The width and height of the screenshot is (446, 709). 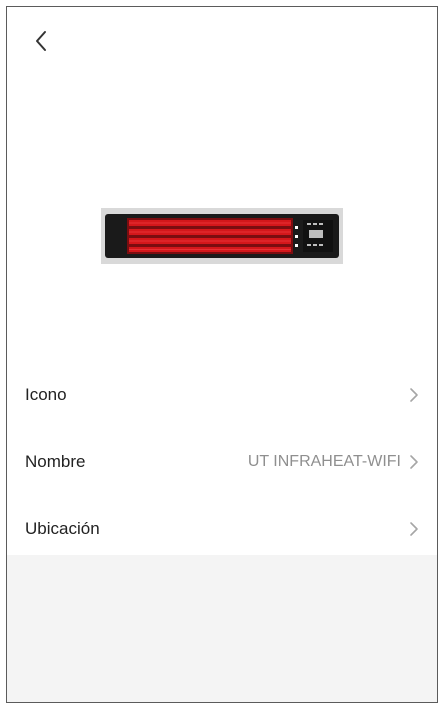 What do you see at coordinates (62, 528) in the screenshot?
I see `row-label-ubicacion: Ubicación` at bounding box center [62, 528].